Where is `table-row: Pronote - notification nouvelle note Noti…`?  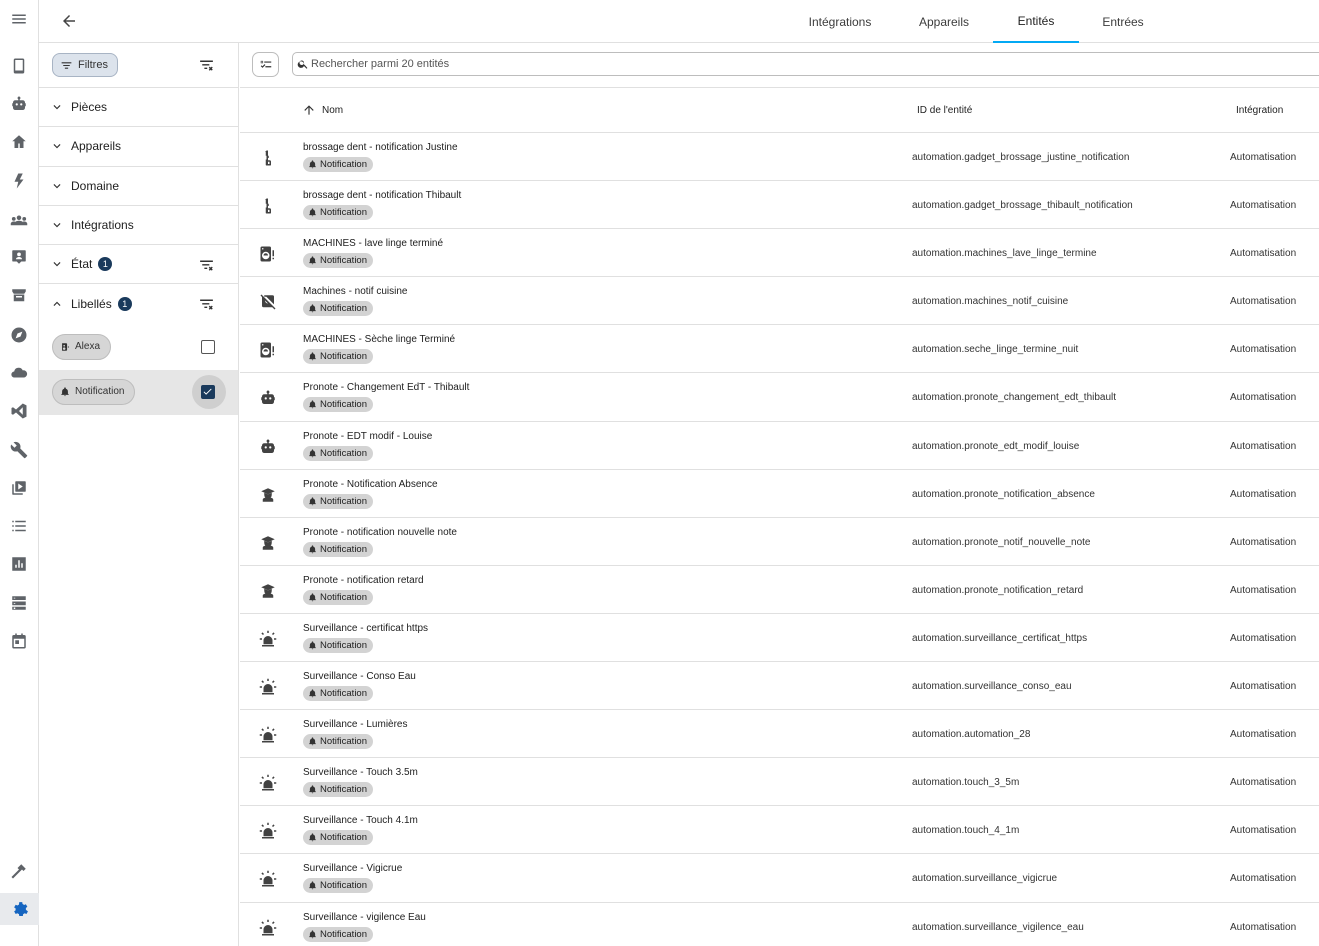 table-row: Pronote - notification nouvelle note Noti… is located at coordinates (779, 542).